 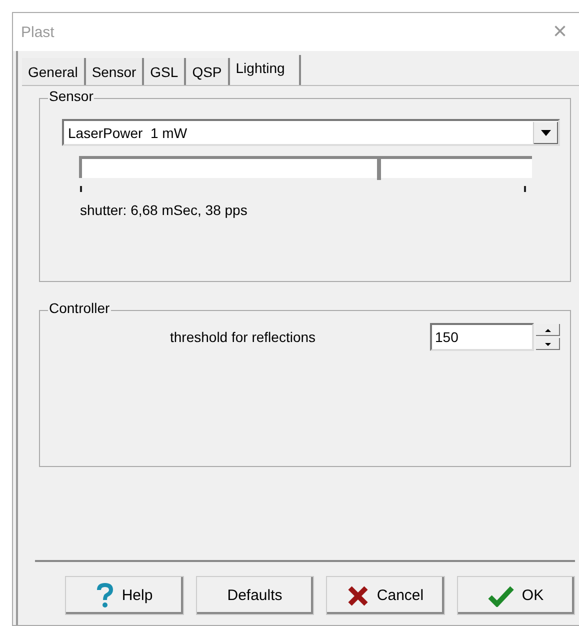 I want to click on down-arrow-icon, so click(x=548, y=344).